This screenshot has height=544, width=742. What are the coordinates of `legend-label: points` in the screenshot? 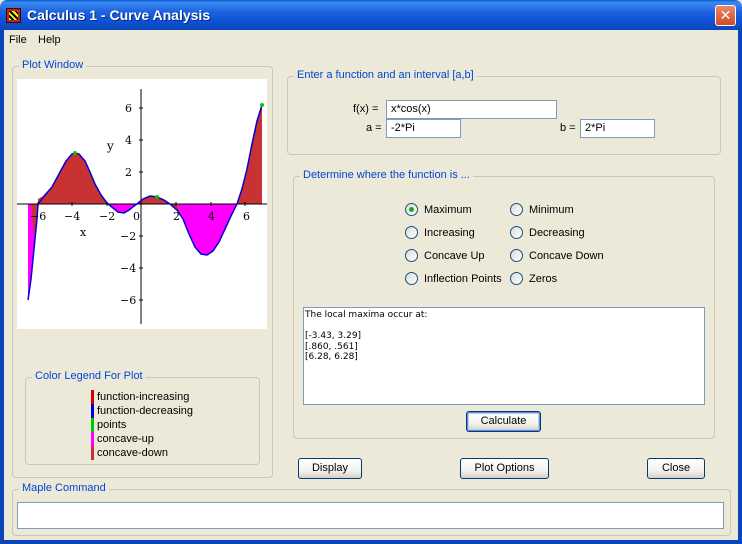 It's located at (112, 425).